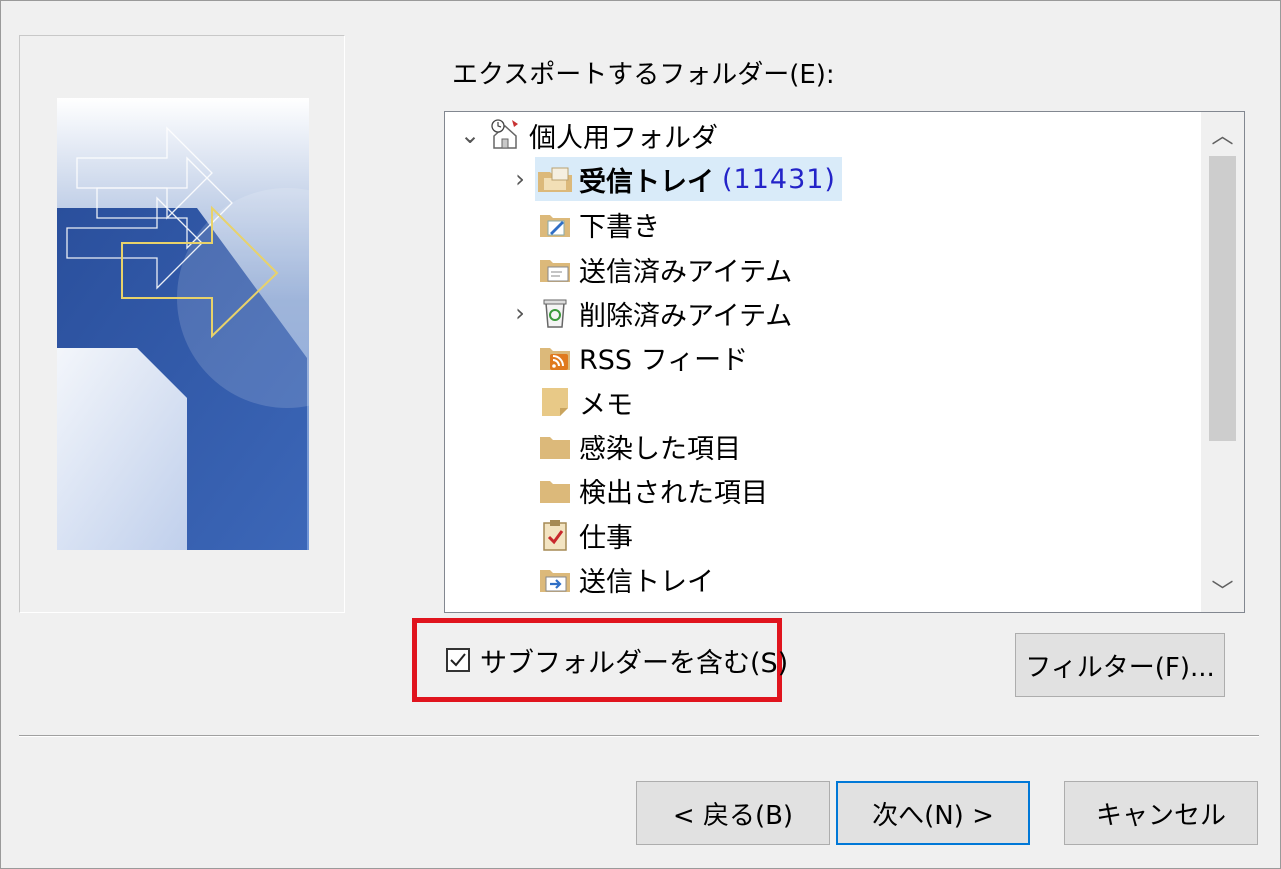  Describe the element at coordinates (555, 357) in the screenshot. I see `rss-folder-icon` at that location.